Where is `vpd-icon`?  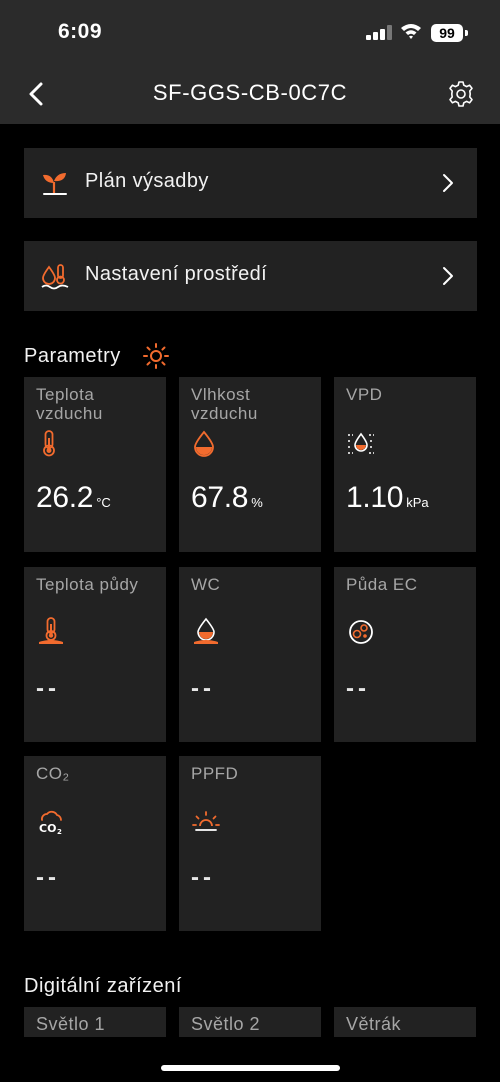
vpd-icon is located at coordinates (361, 443).